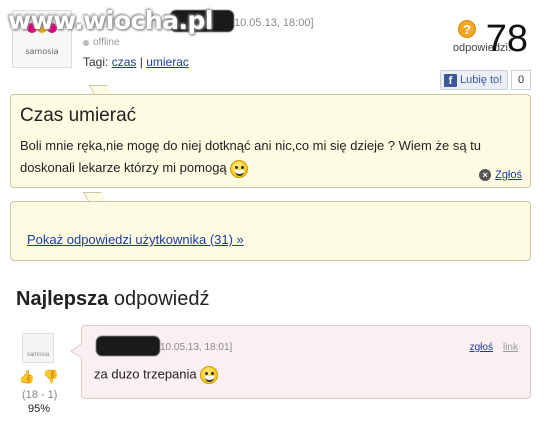 Image resolution: width=559 pixels, height=443 pixels. Describe the element at coordinates (106, 42) in the screenshot. I see `status-text: offline` at that location.